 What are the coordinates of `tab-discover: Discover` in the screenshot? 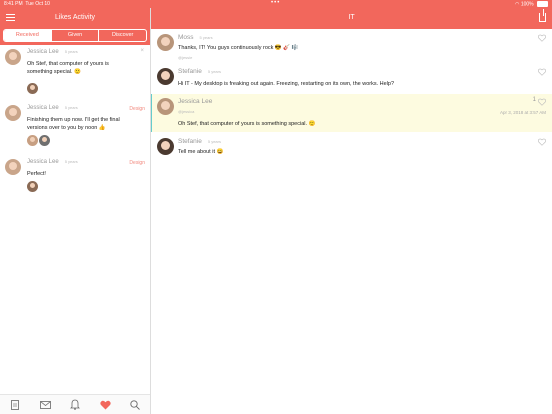 It's located at (122, 35).